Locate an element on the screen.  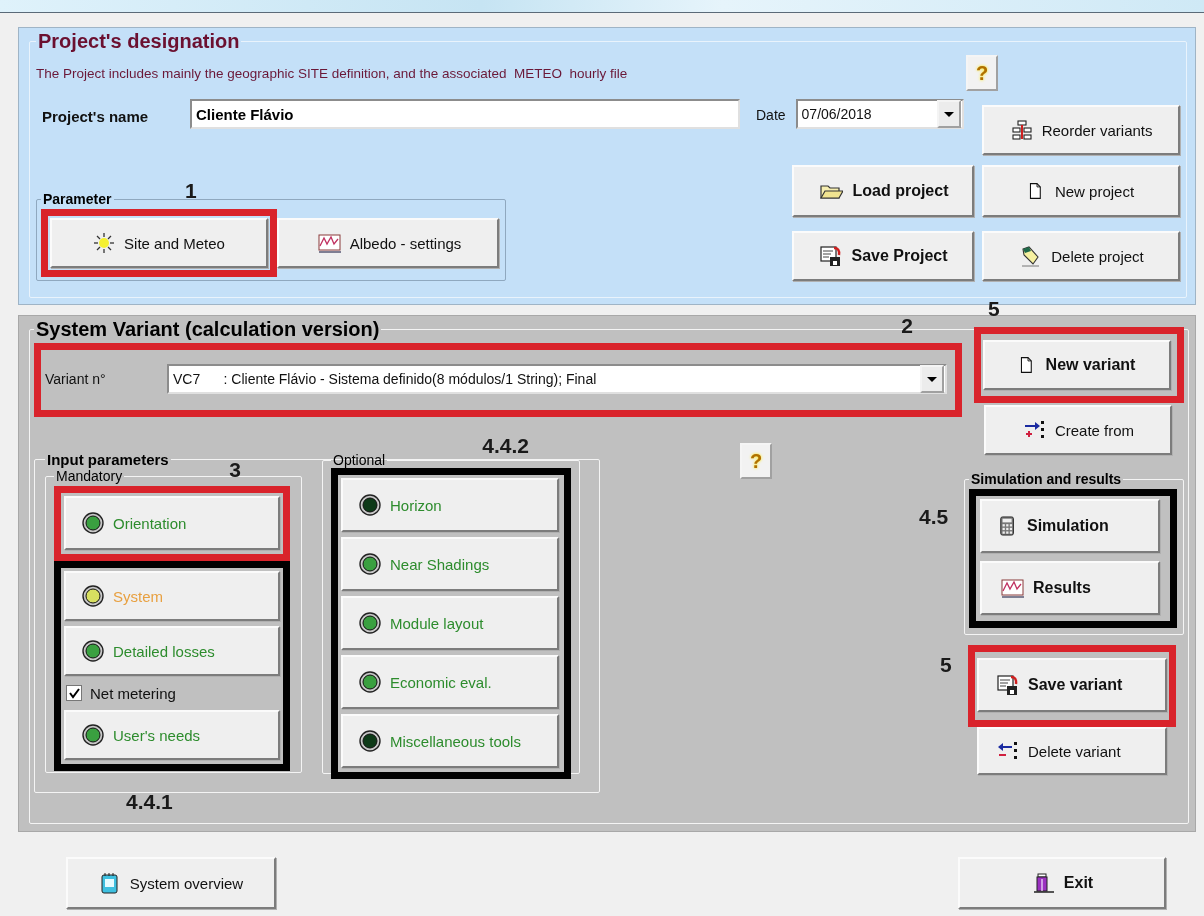
checkbox is located at coordinates (74, 693).